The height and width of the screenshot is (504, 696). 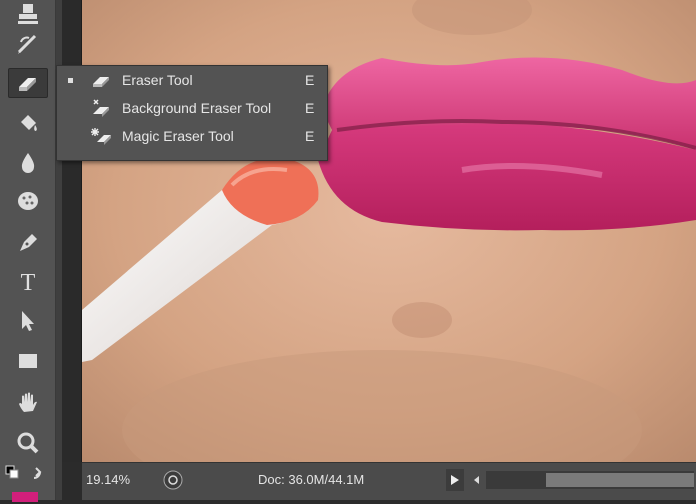 I want to click on status-info-icon, so click(x=173, y=480).